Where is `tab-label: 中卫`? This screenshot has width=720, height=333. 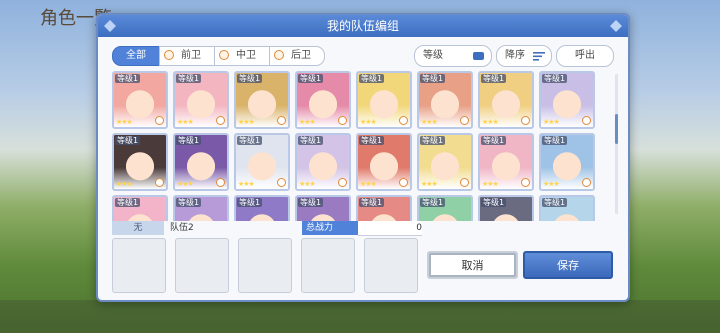 tab-label: 中卫 is located at coordinates (246, 55).